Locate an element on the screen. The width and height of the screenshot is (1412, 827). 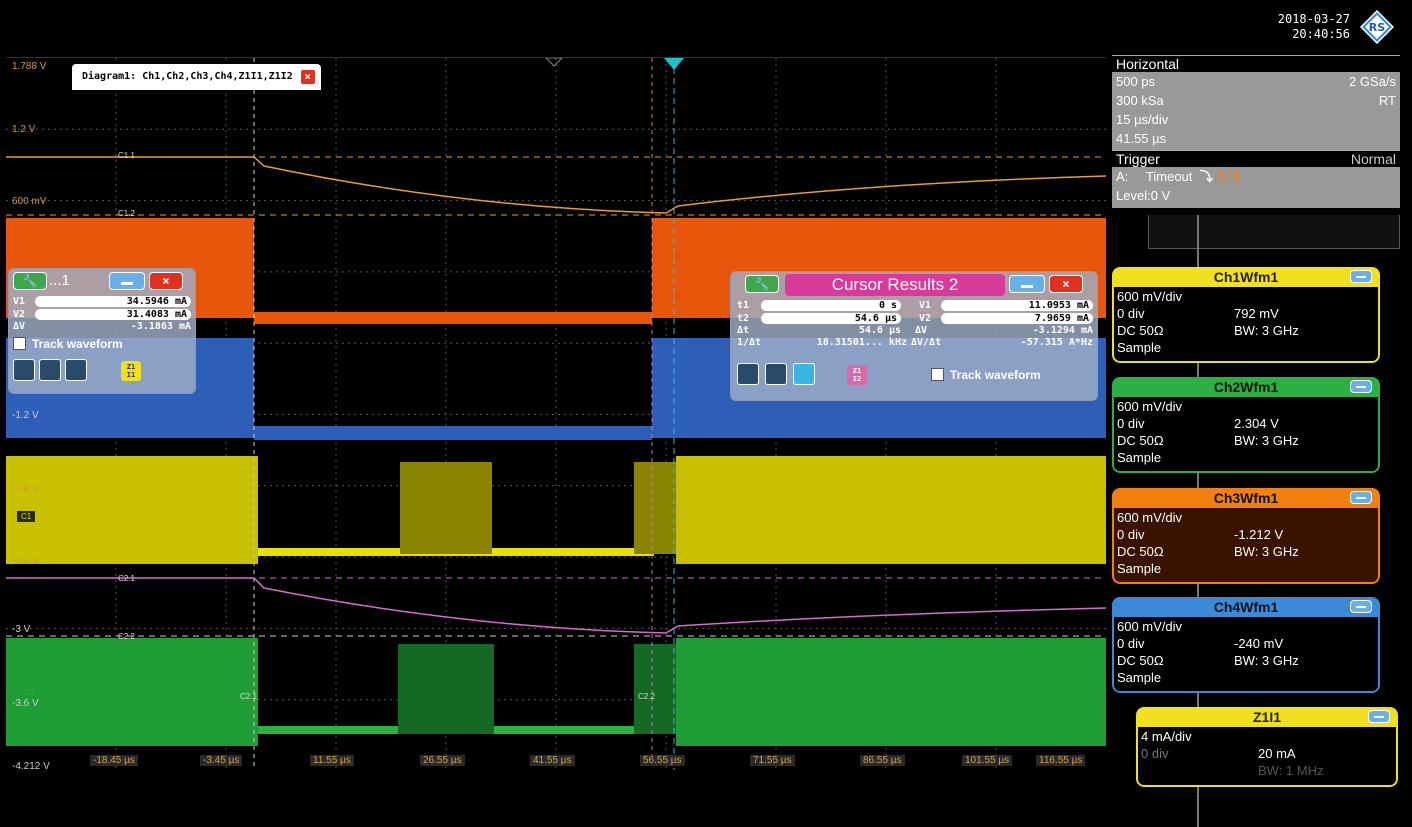
cursor2-title: Cursor Results 2 is located at coordinates (895, 285).